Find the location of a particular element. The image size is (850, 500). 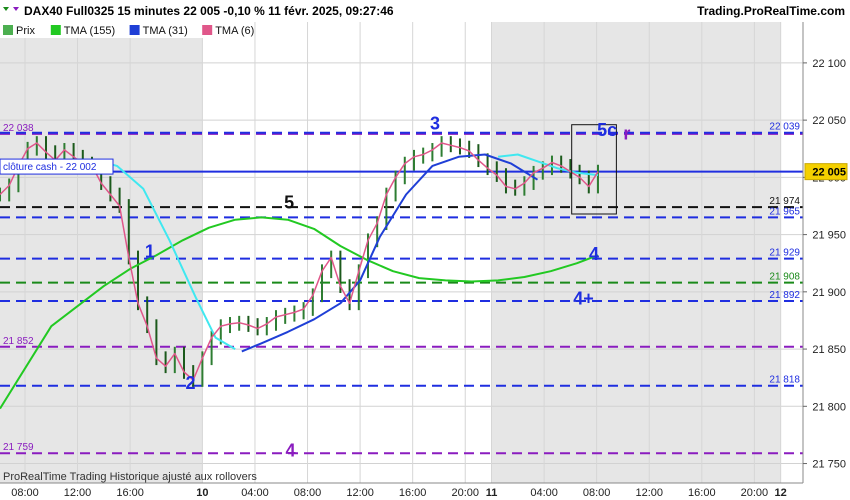

y-tick-label: 21 850 is located at coordinates (829, 350).